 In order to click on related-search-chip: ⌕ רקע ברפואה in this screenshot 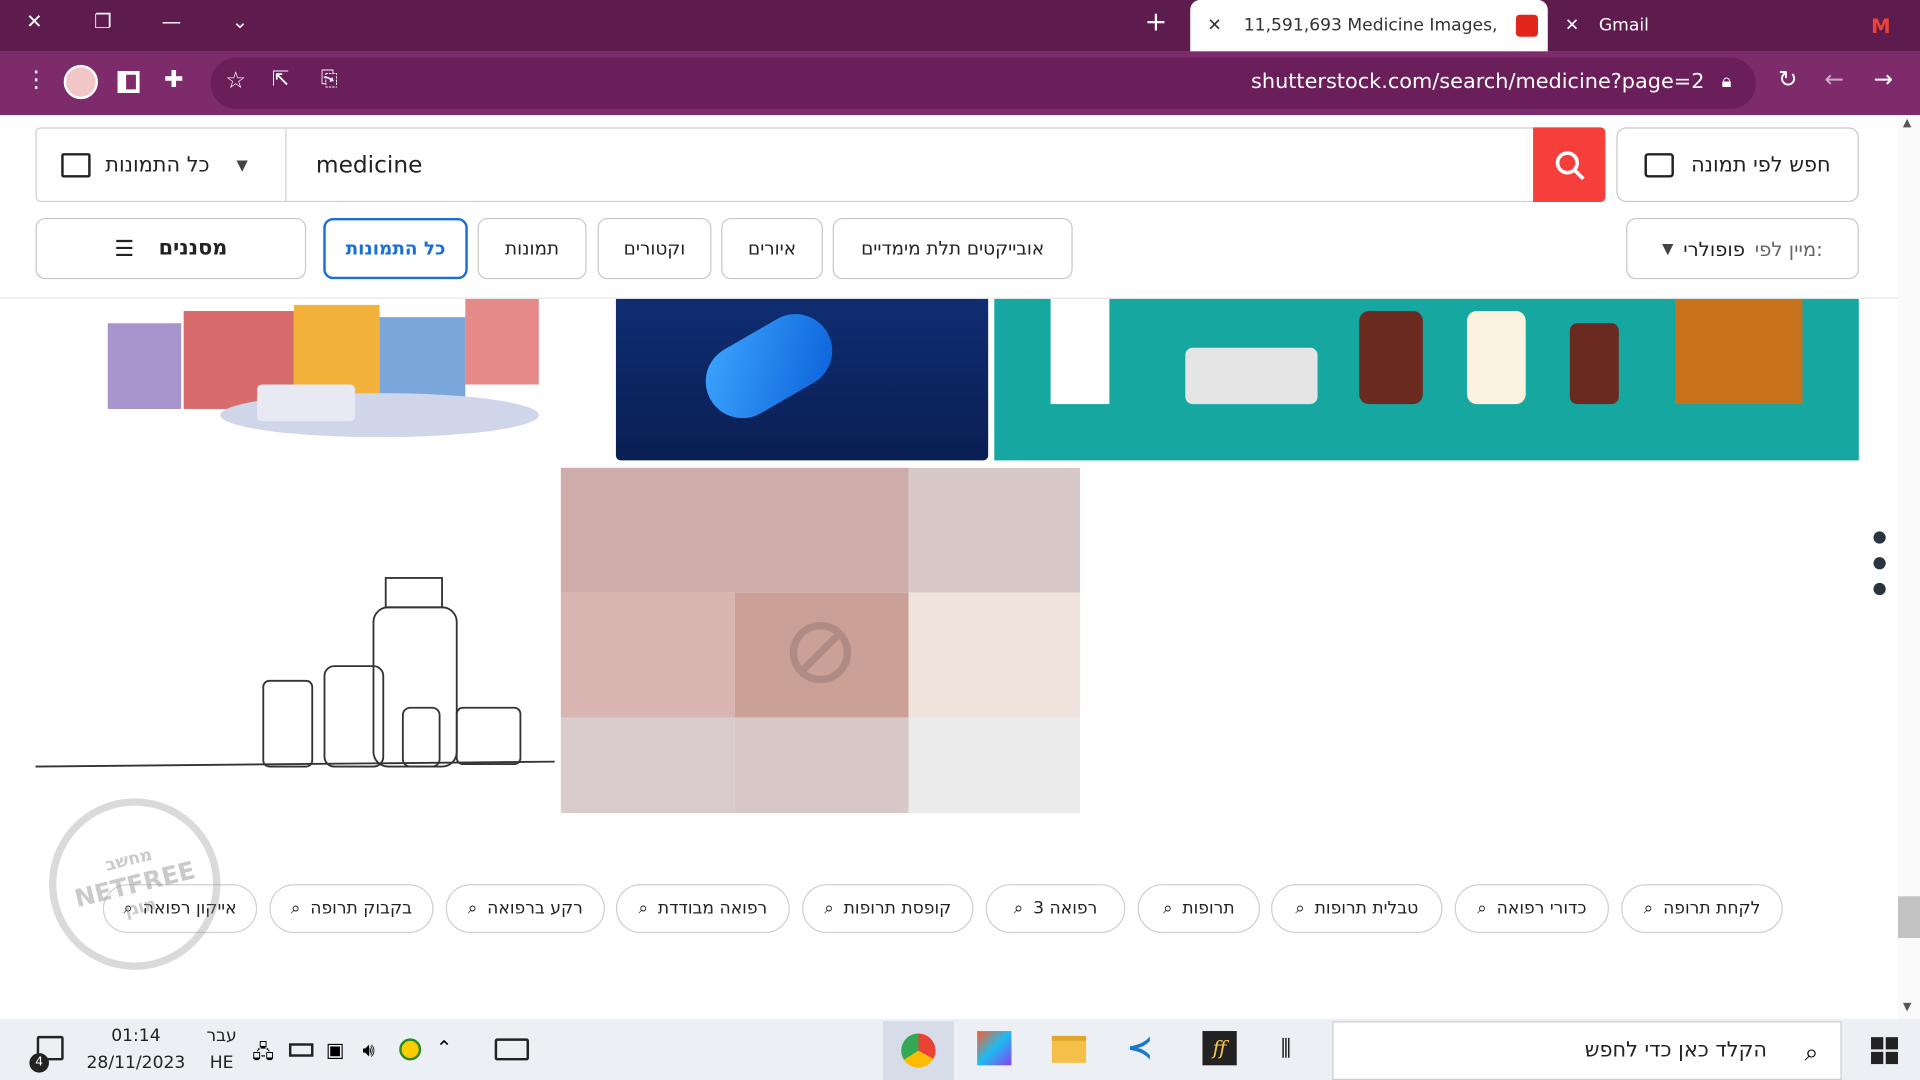, I will do `click(525, 909)`.